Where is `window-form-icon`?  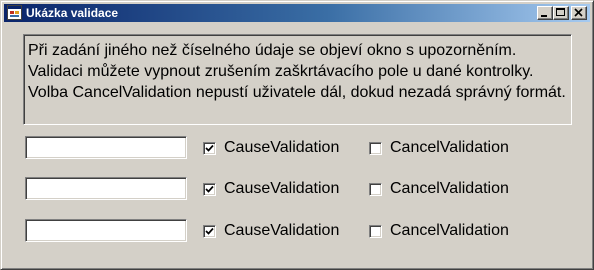
window-form-icon is located at coordinates (14, 12).